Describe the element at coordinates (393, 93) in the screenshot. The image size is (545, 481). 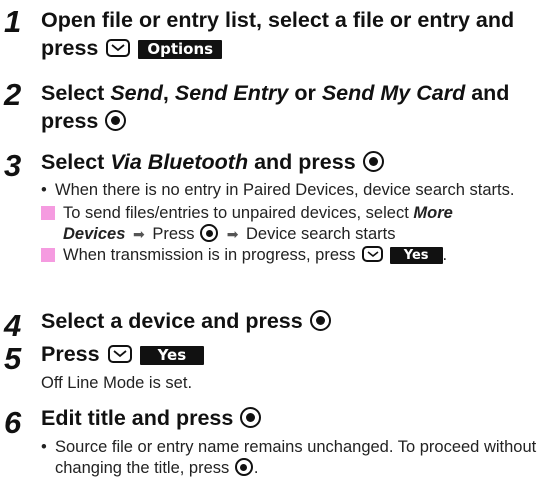
I see `option-send-my-card: Send My Card` at that location.